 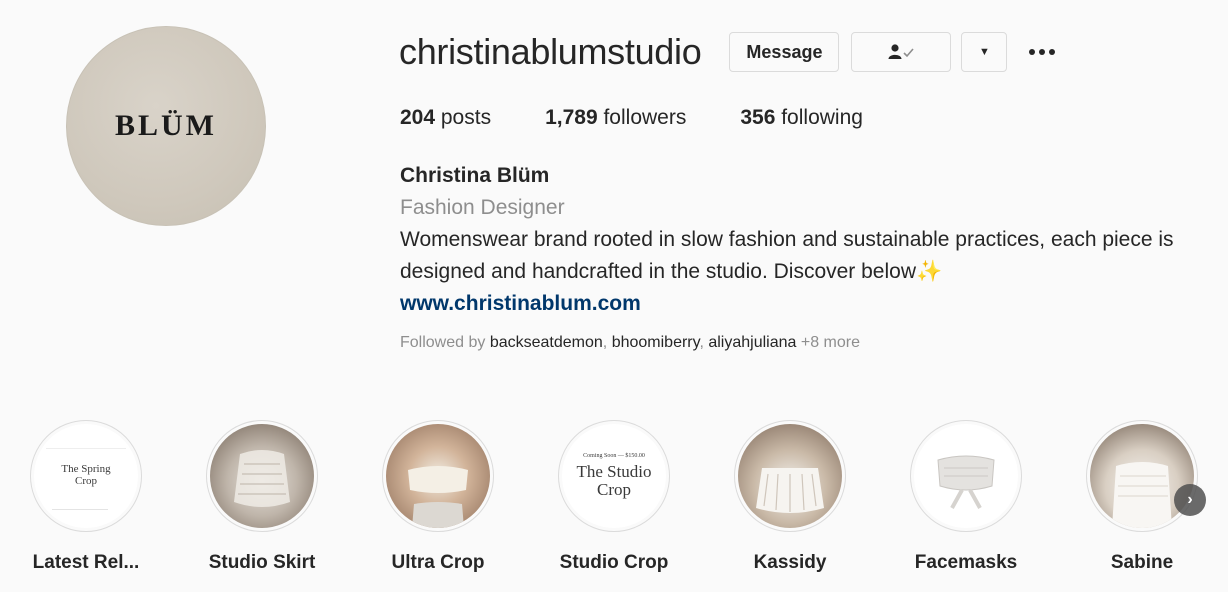 What do you see at coordinates (1142, 495) in the screenshot?
I see `sabine-photo` at bounding box center [1142, 495].